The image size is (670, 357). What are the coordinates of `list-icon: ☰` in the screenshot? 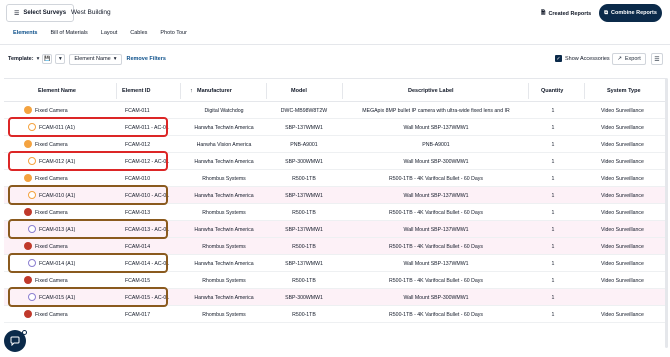 It's located at (17, 13).